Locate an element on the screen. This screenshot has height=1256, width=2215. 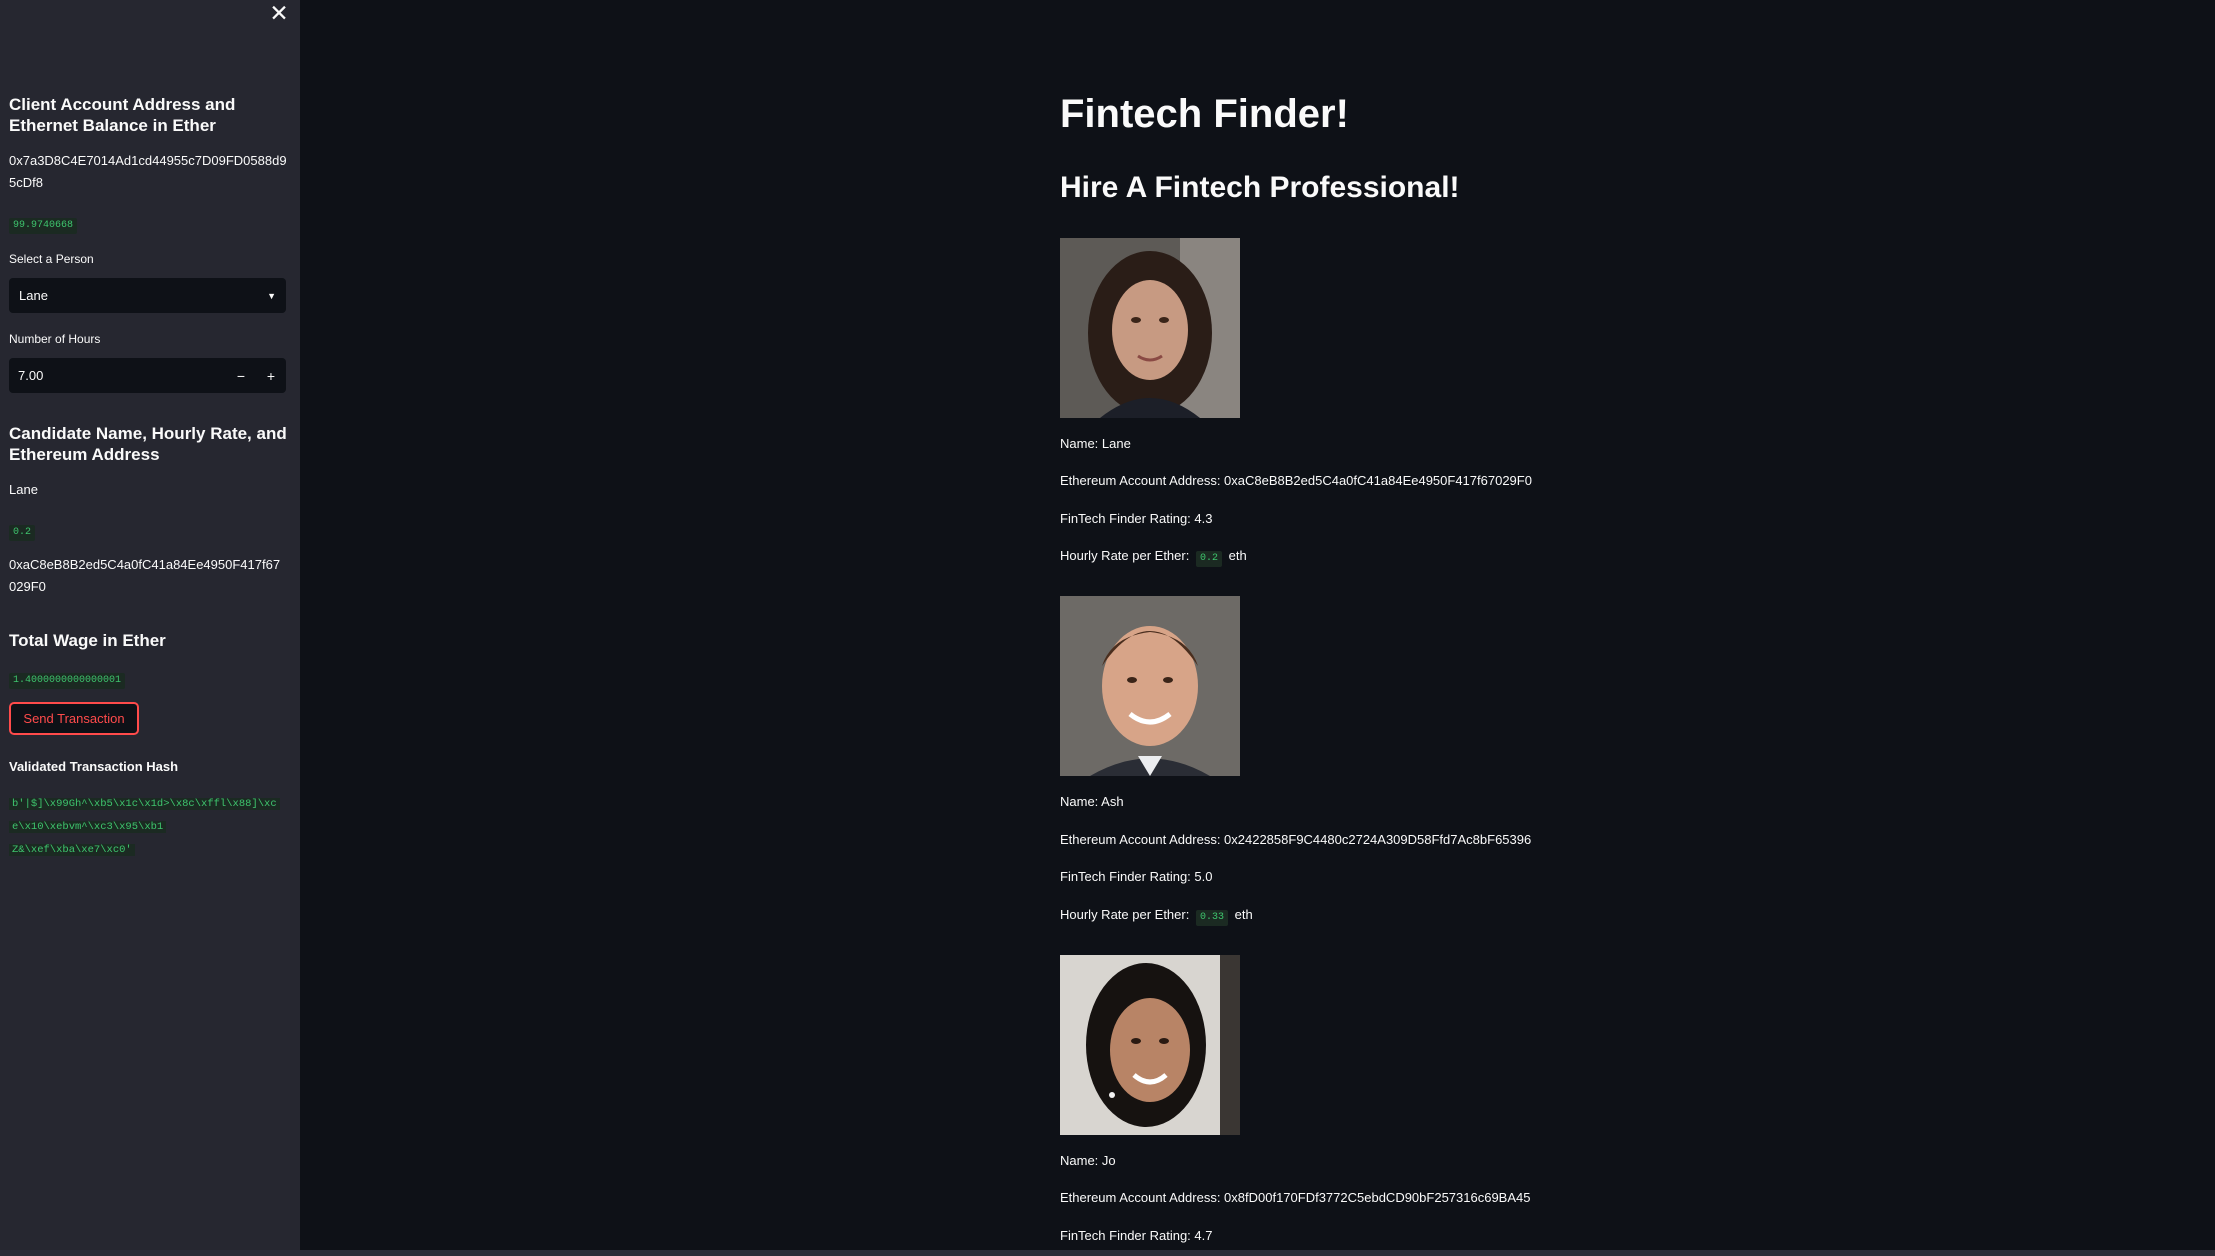
balance-value: 99.9740668 is located at coordinates (43, 224).